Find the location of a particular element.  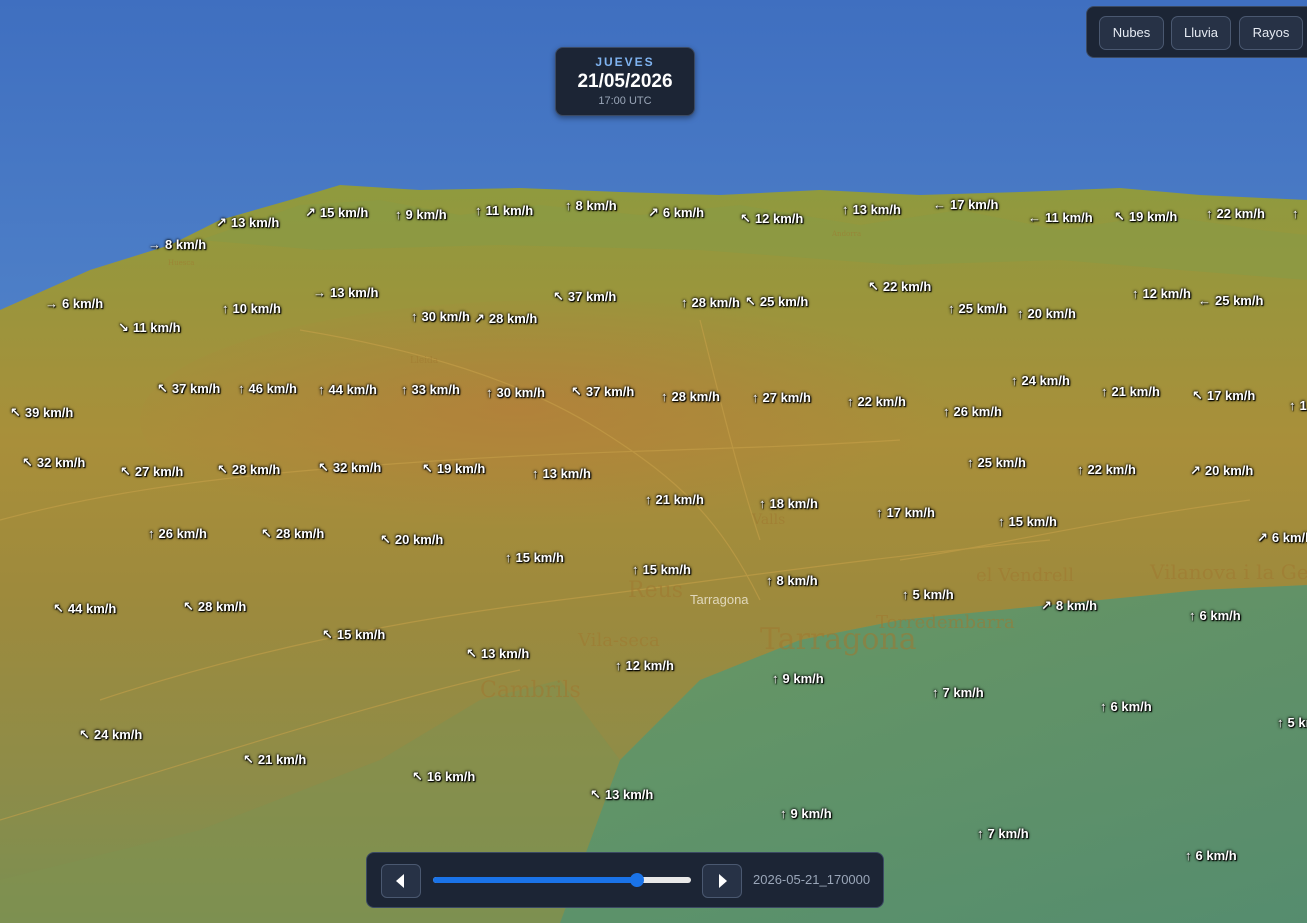

time-slider-thumb is located at coordinates (636, 880).